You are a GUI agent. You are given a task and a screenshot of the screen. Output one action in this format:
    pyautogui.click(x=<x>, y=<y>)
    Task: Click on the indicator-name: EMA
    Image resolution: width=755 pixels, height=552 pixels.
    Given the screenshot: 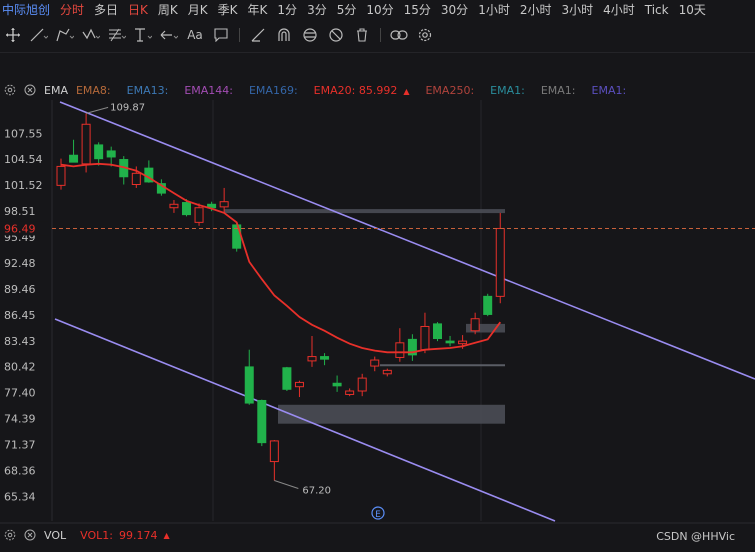 What is the action you would take?
    pyautogui.click(x=56, y=90)
    